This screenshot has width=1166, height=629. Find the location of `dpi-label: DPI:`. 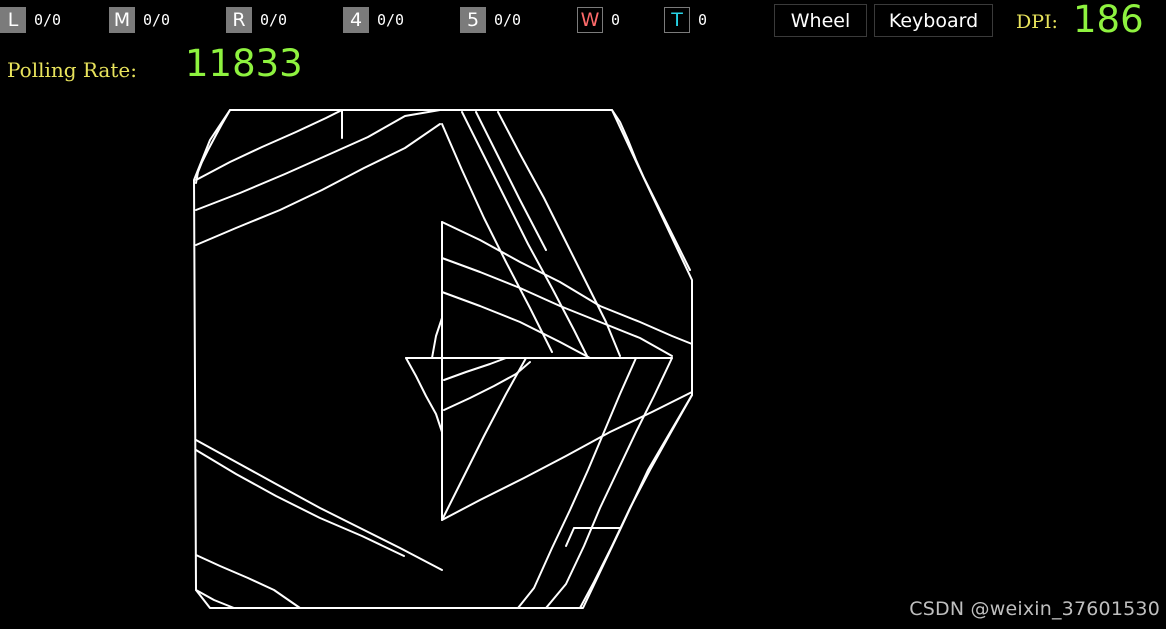

dpi-label: DPI: is located at coordinates (1037, 22).